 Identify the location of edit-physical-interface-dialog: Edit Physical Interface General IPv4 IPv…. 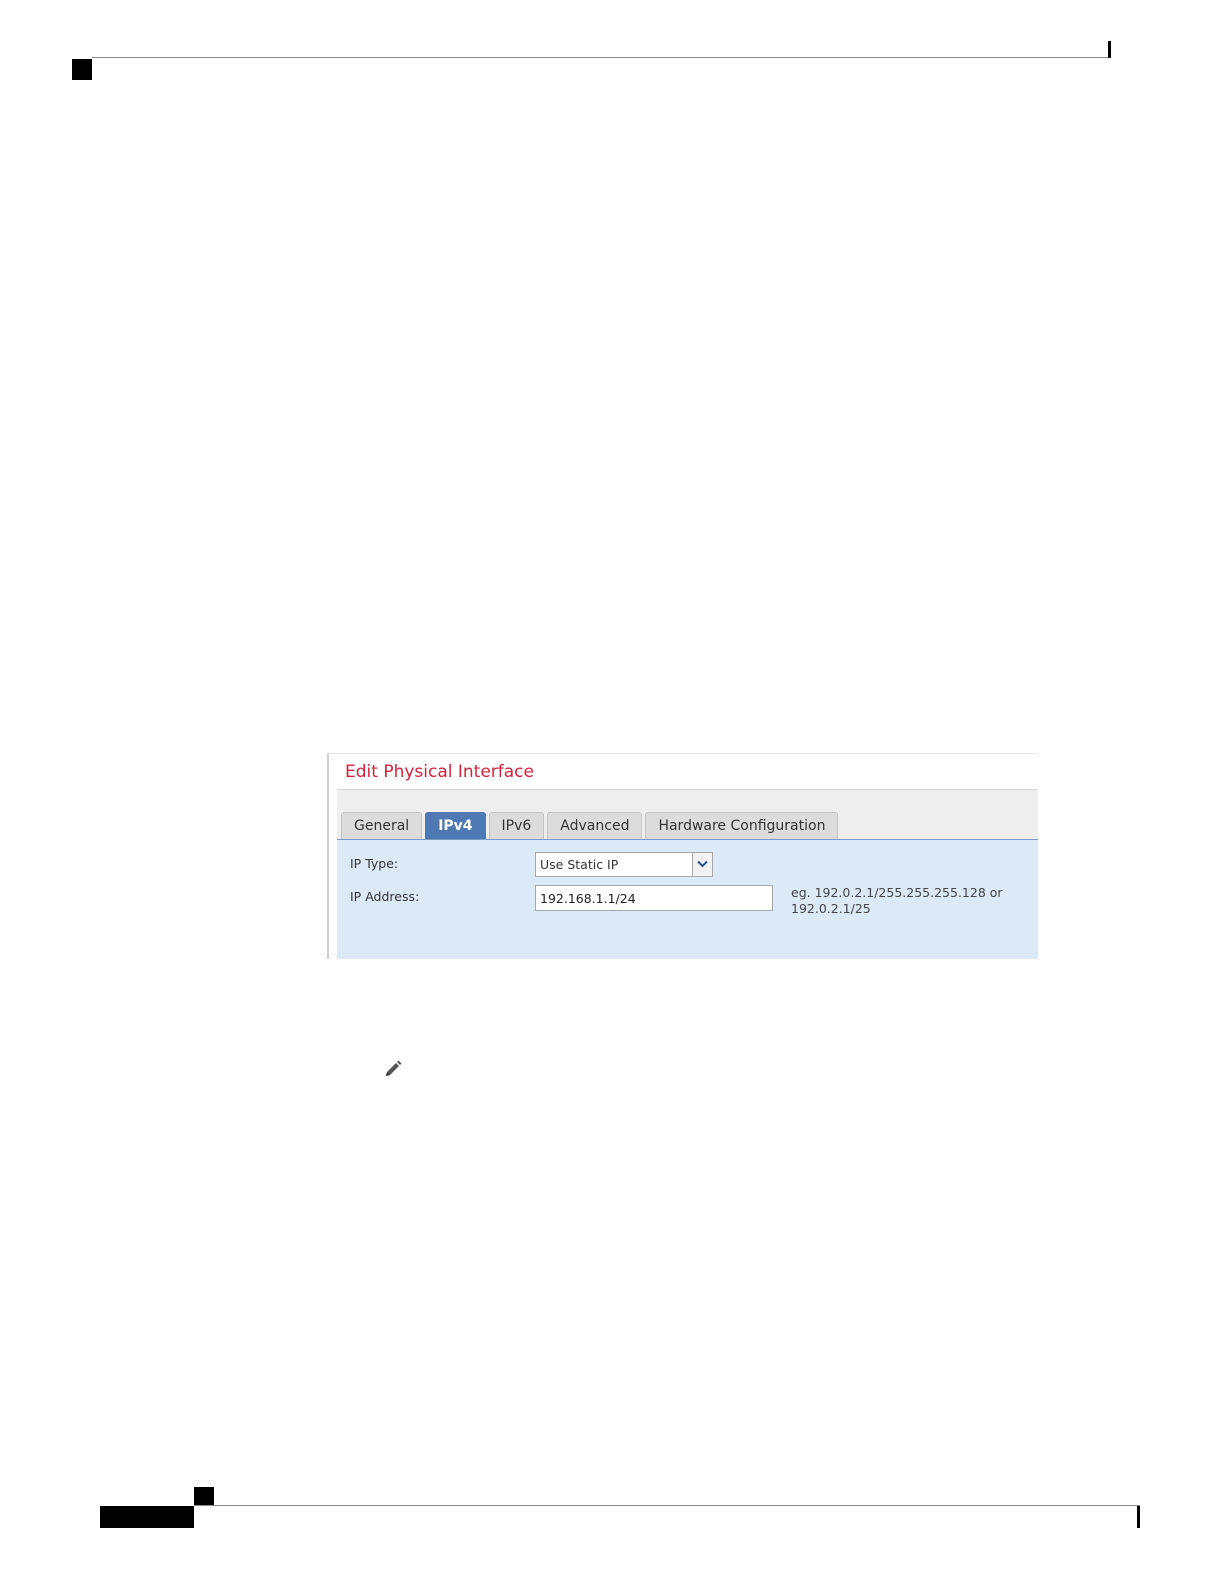
(682, 856).